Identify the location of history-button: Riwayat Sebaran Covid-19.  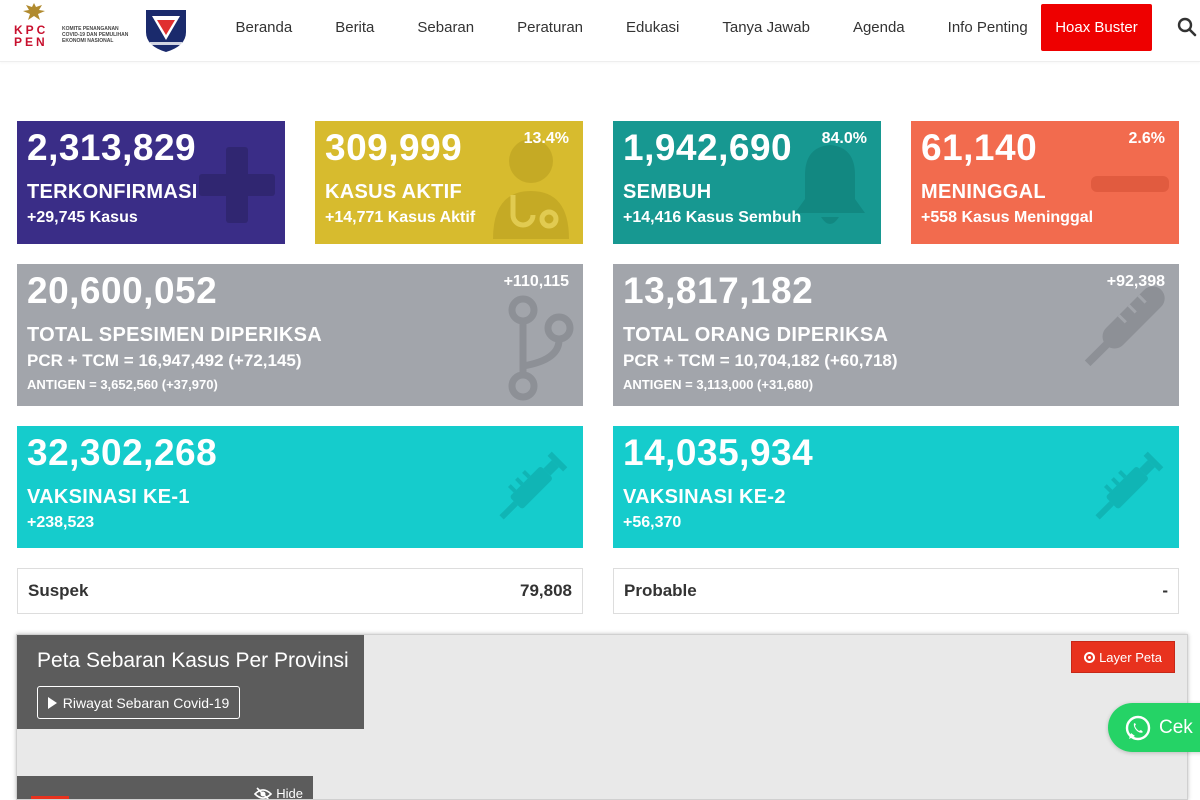
(138, 702).